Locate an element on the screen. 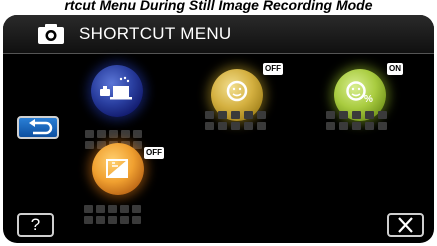 This screenshot has width=437, height=246. backlight-compensation-icon is located at coordinates (118, 169).